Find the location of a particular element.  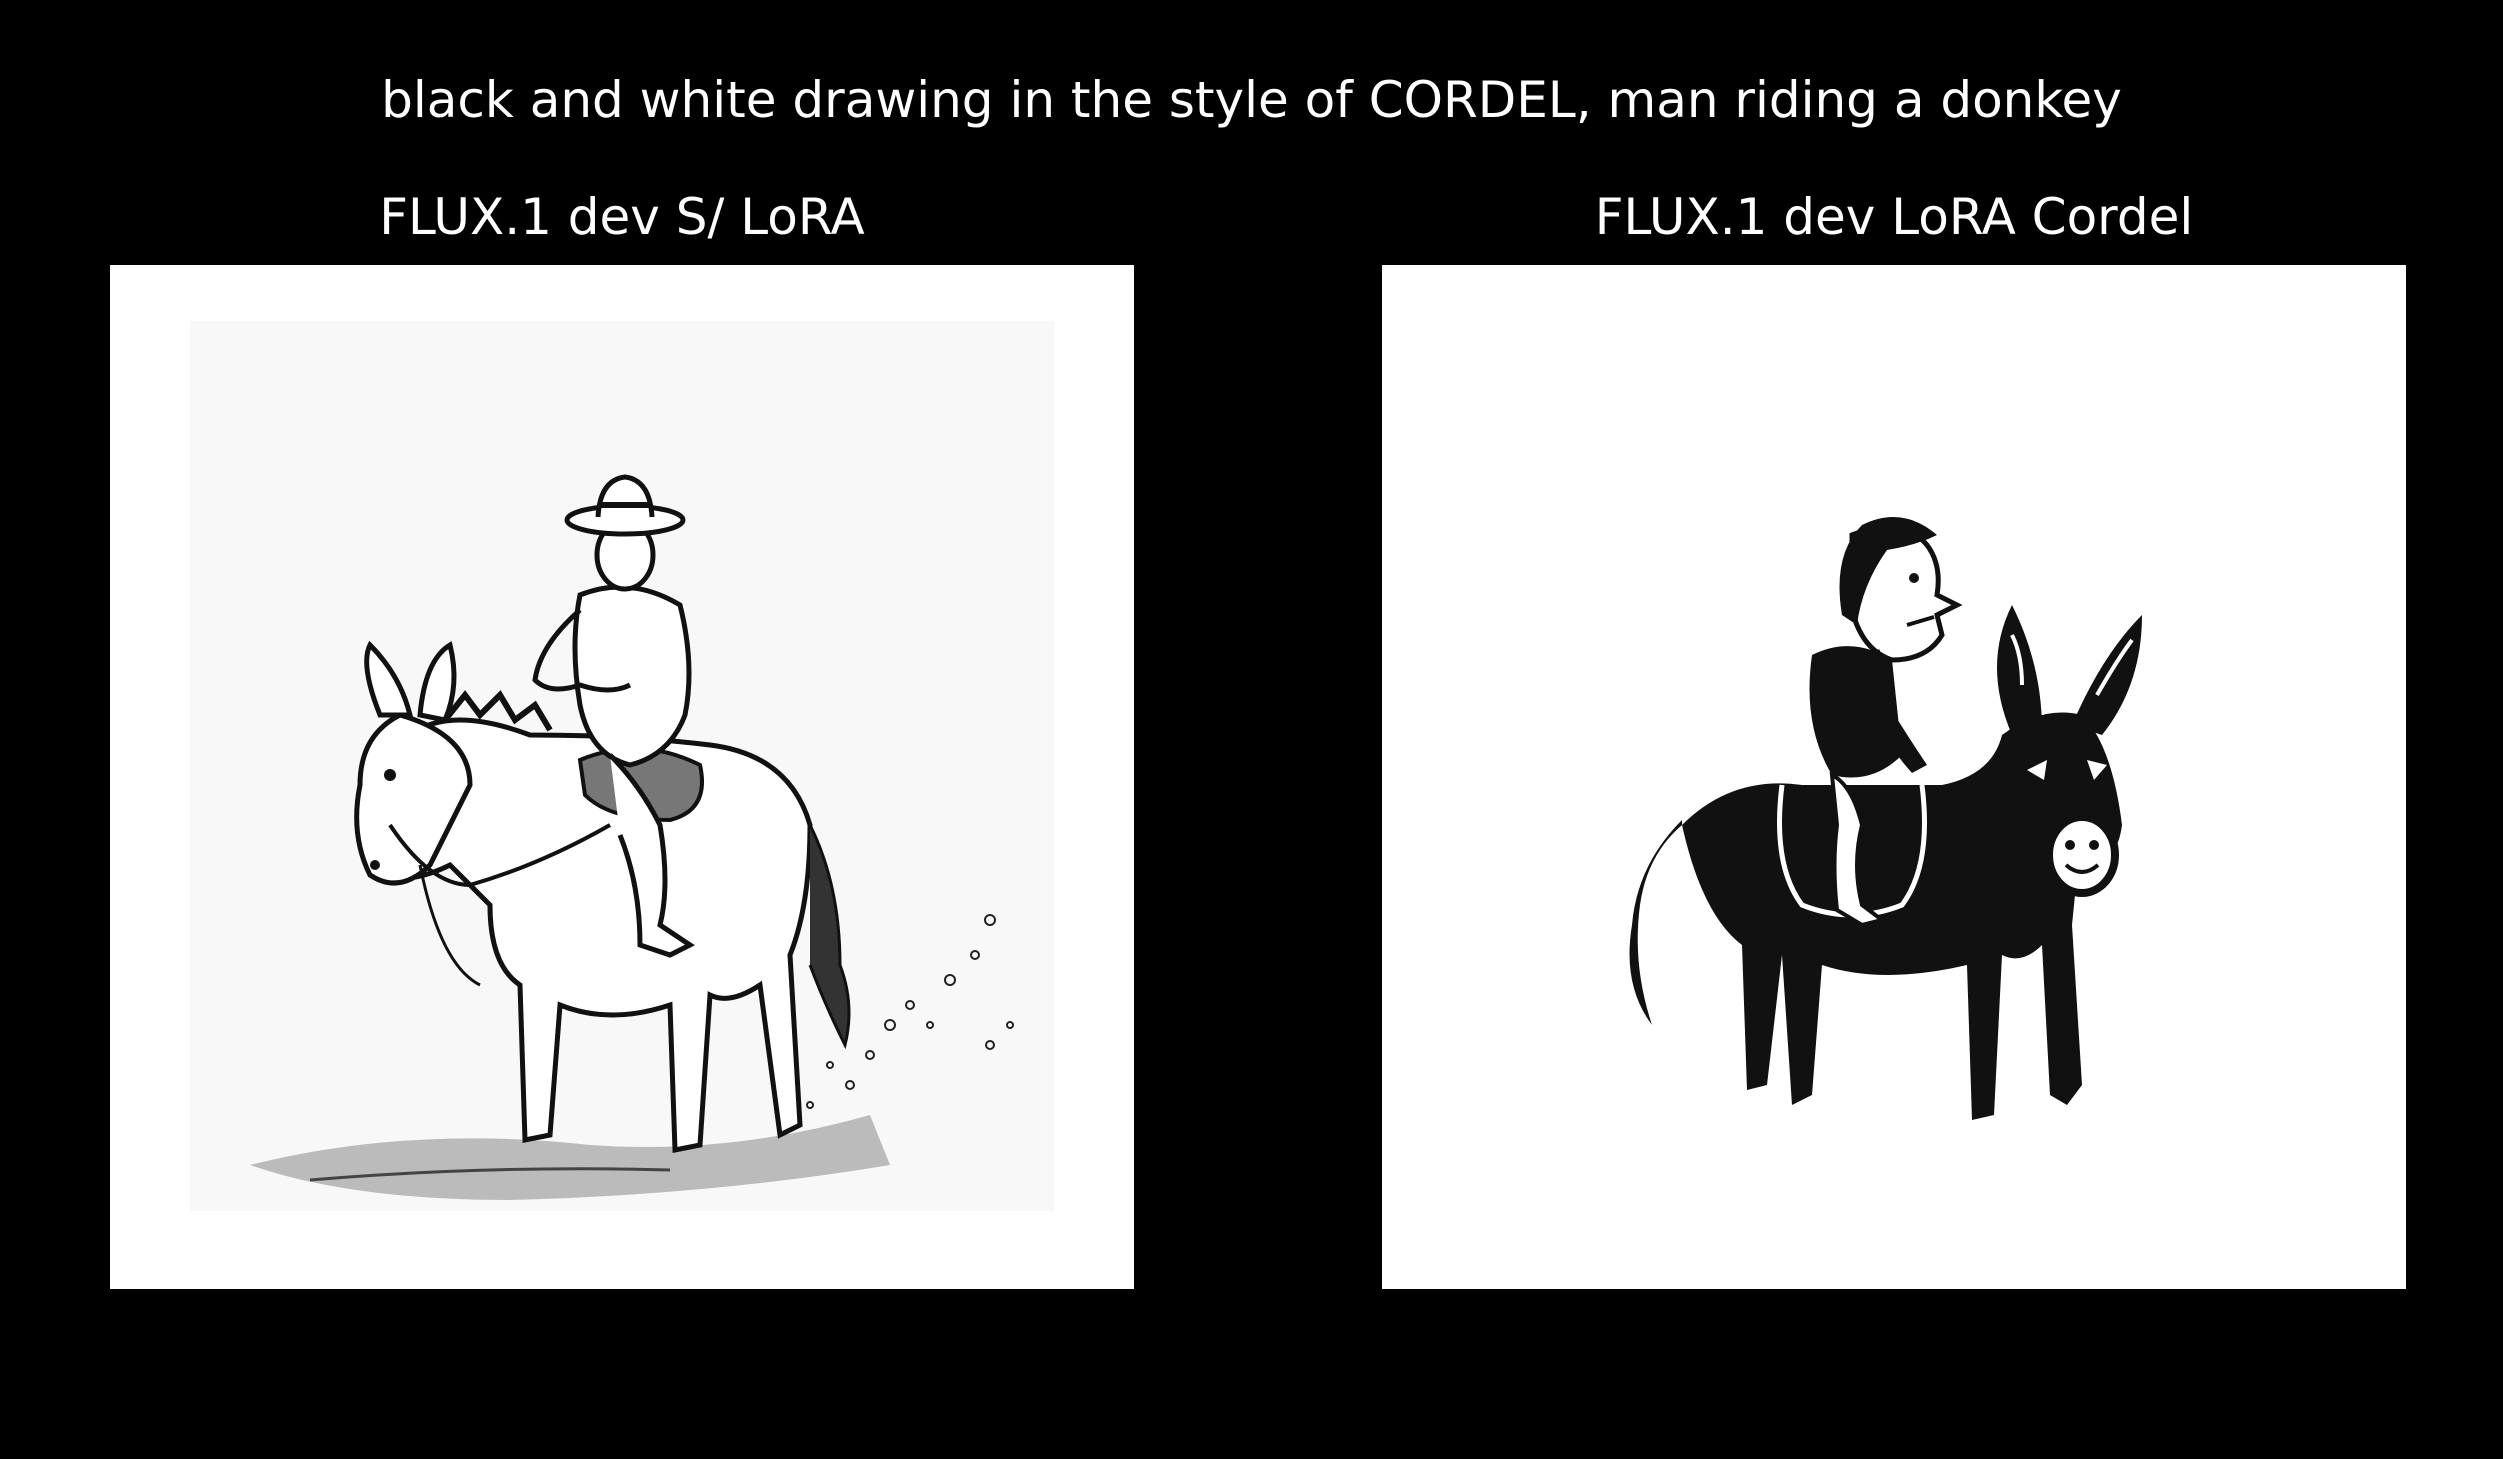

left-panel-label: FLUX.1 dev S/ LoRA is located at coordinates (622, 217).